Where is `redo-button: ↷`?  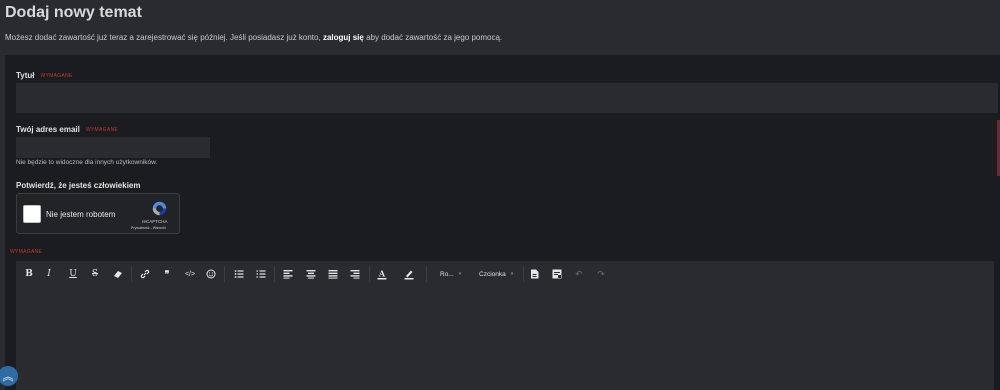
redo-button: ↷ is located at coordinates (601, 274).